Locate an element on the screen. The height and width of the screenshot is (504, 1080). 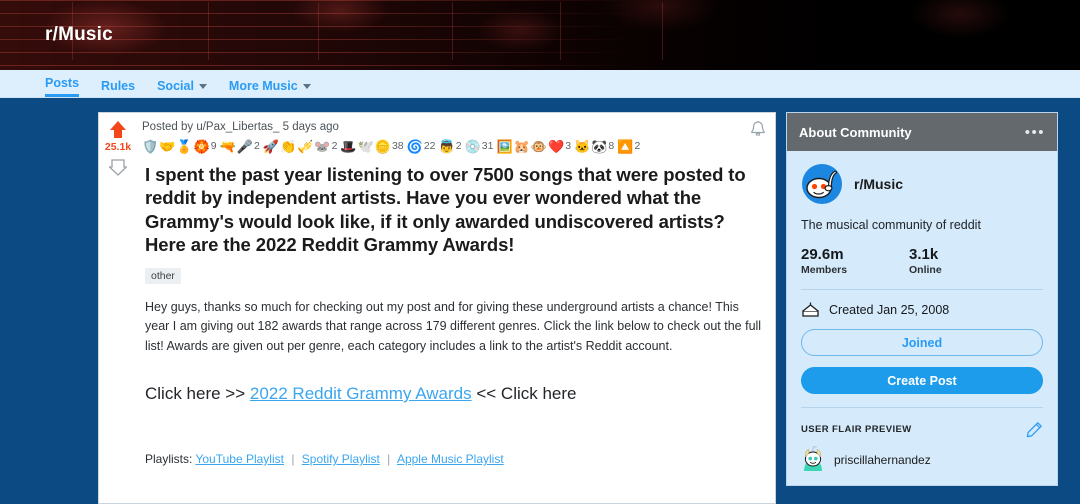
spotify-playlist-link: Spotify Playlist is located at coordinates (341, 459).